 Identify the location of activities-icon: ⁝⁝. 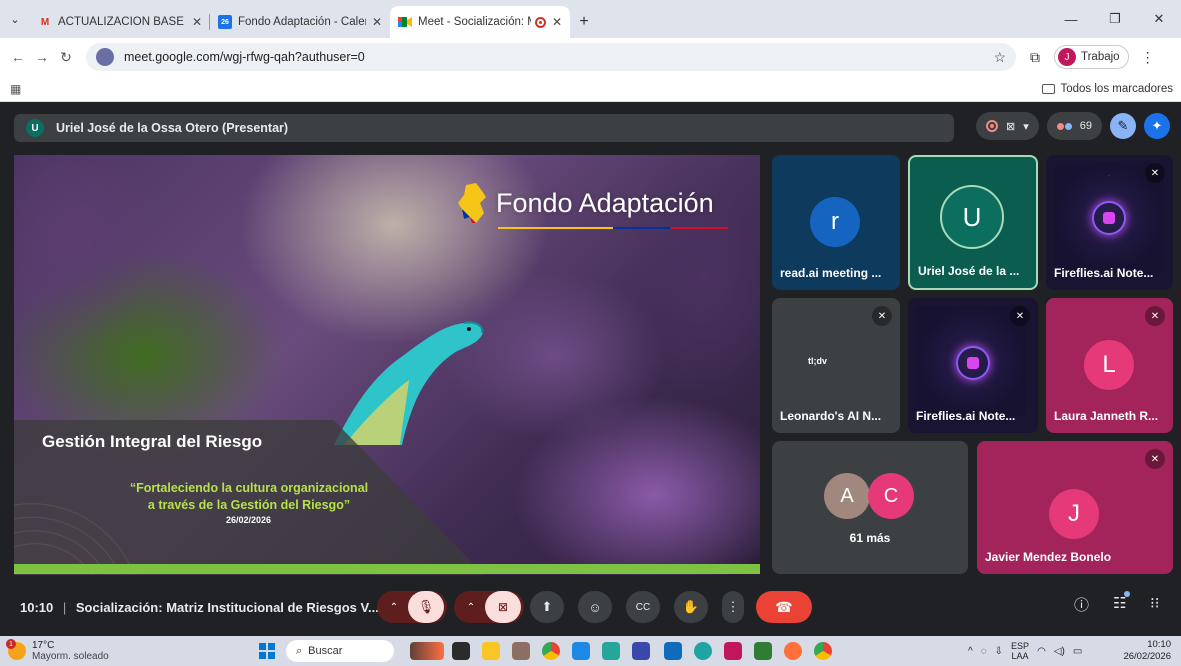
(1155, 603).